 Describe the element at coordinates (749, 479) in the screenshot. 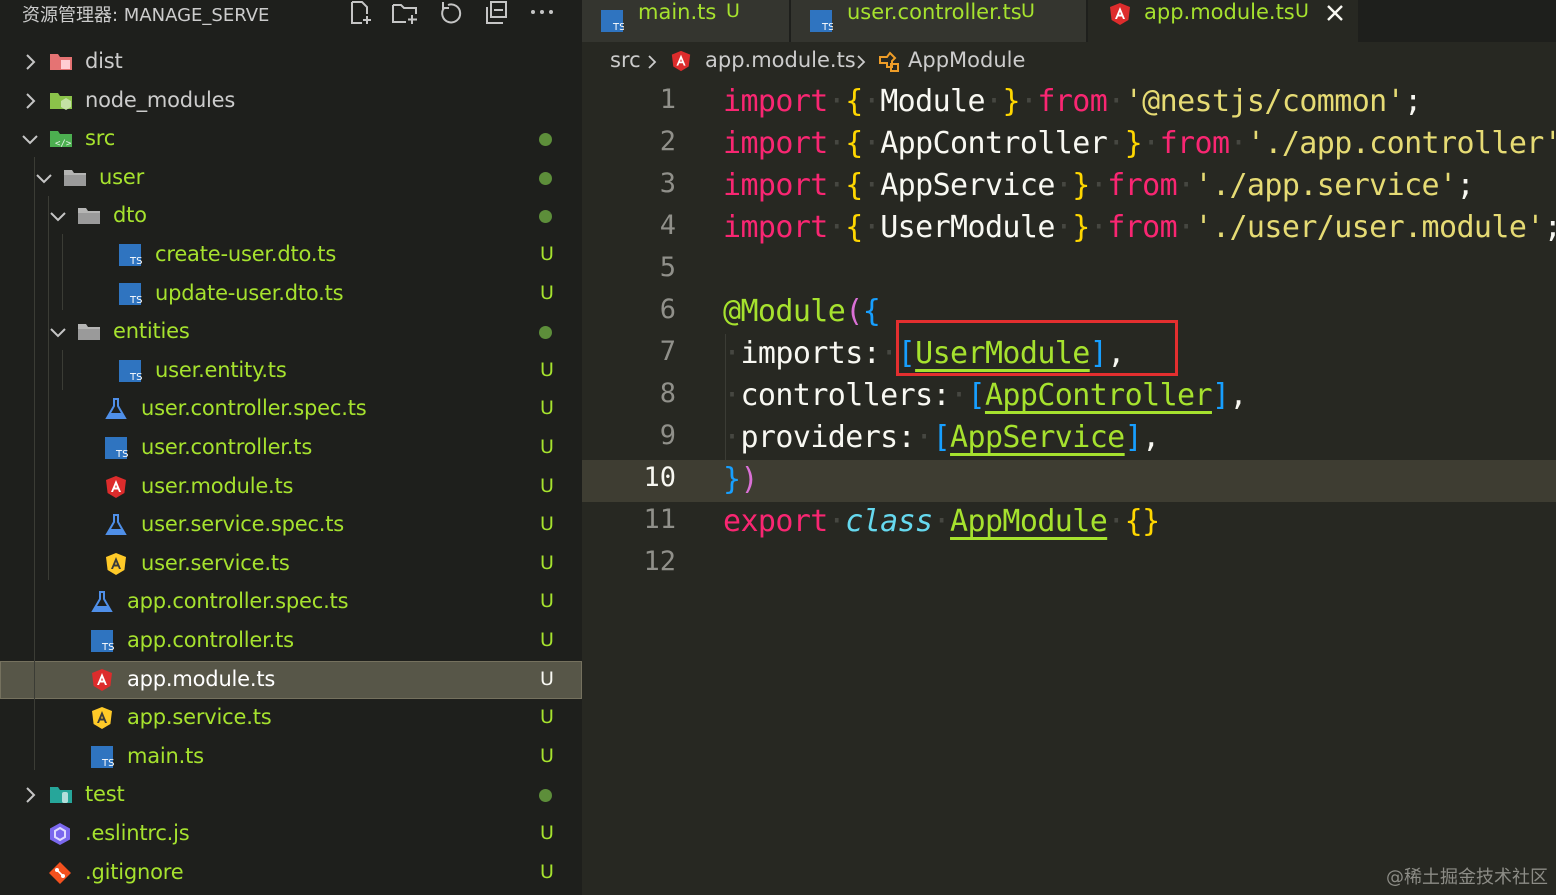

I see `paren: )` at that location.